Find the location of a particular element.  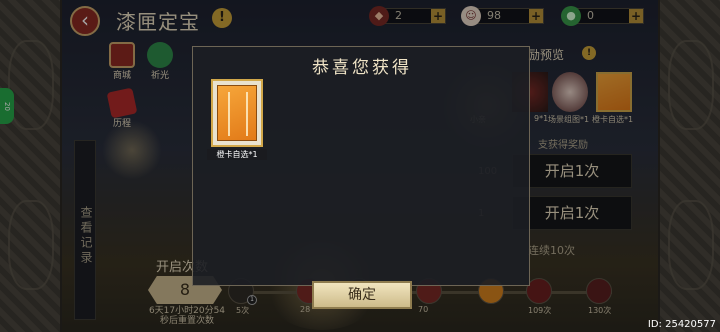

modal-title: 恭喜您获得 is located at coordinates (362, 68).